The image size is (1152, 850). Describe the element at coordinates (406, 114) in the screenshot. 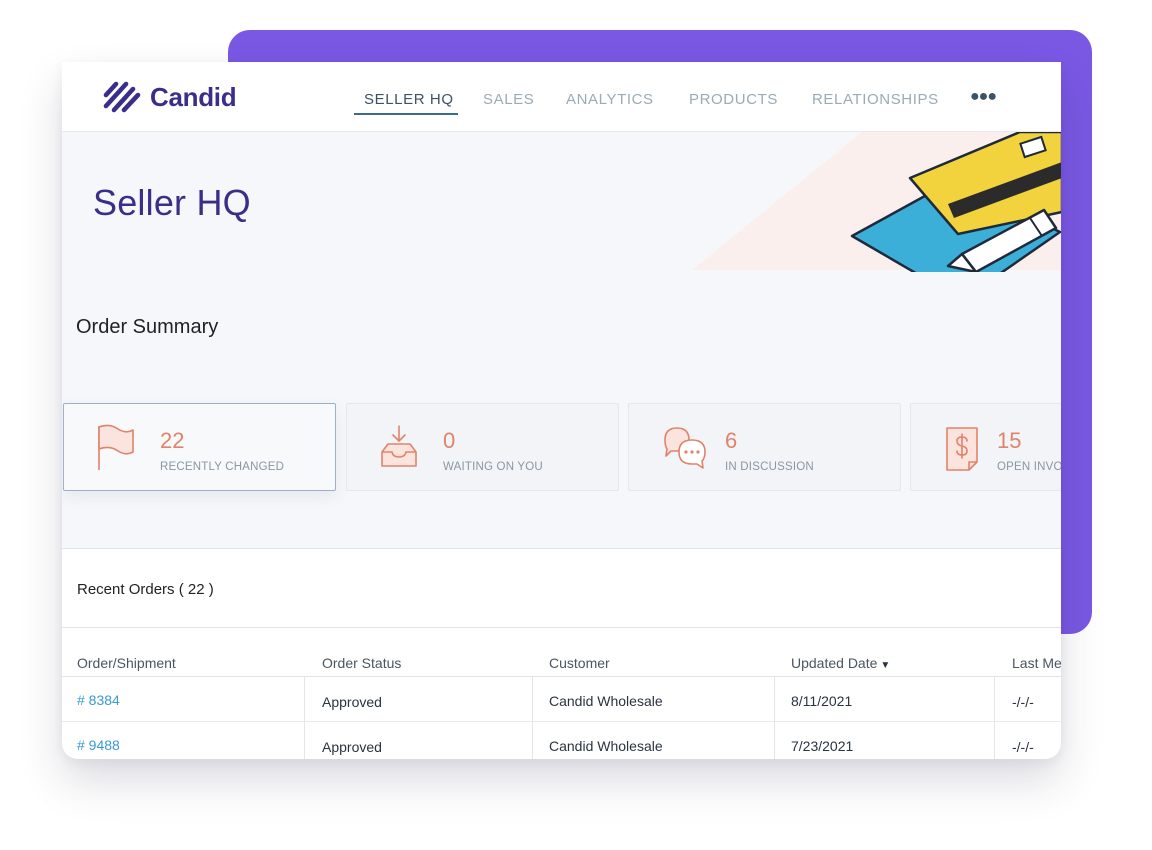

I see `nav-active-underline` at that location.